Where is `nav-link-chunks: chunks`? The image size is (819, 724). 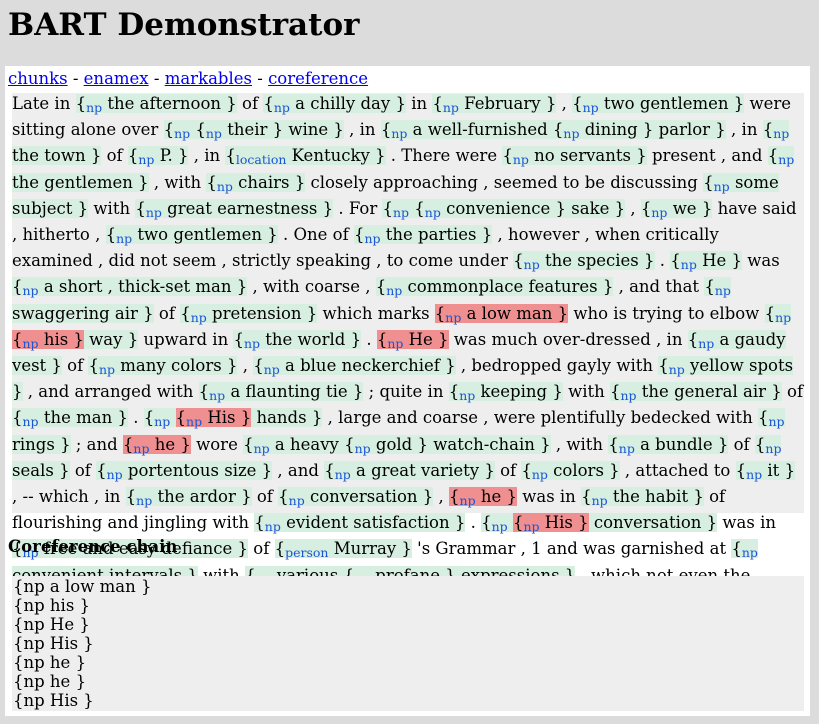
nav-link-chunks: chunks is located at coordinates (38, 78).